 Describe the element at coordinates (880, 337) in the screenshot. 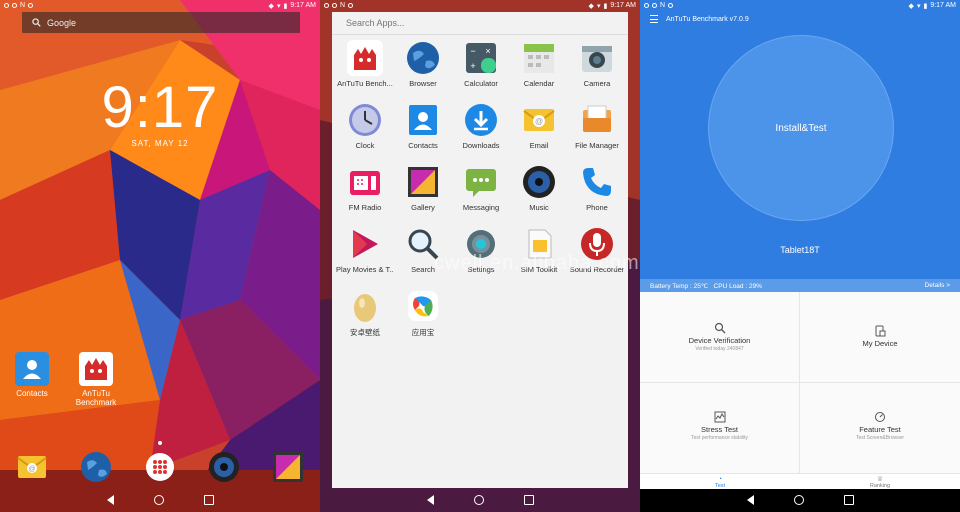

I see `my-device-button: My Device` at that location.